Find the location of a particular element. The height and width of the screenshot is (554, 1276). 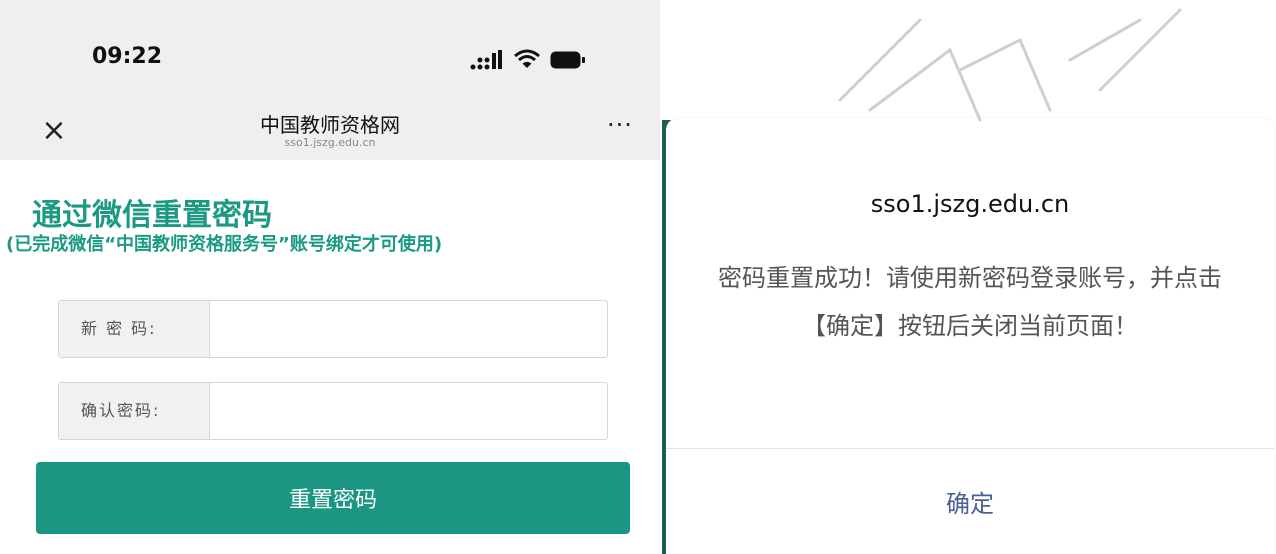

new-password-label: 新 密 码: is located at coordinates (134, 329).